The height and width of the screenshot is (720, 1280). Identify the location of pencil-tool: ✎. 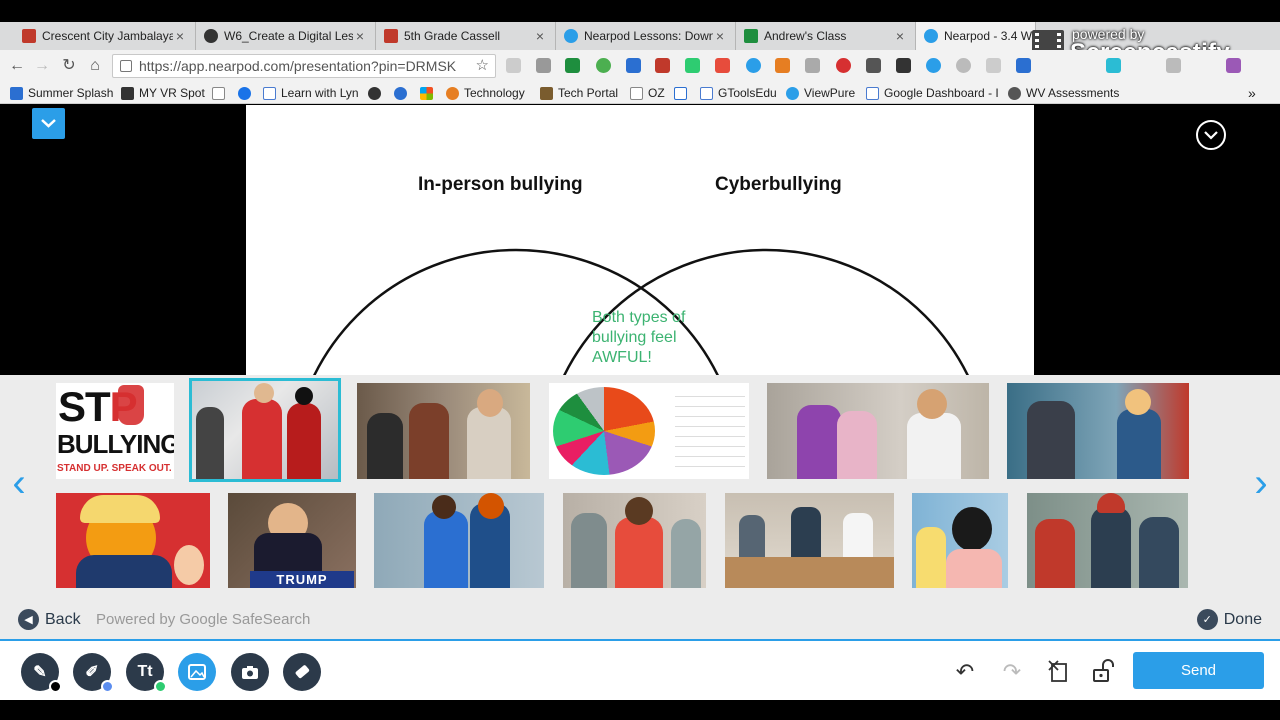
(41, 673).